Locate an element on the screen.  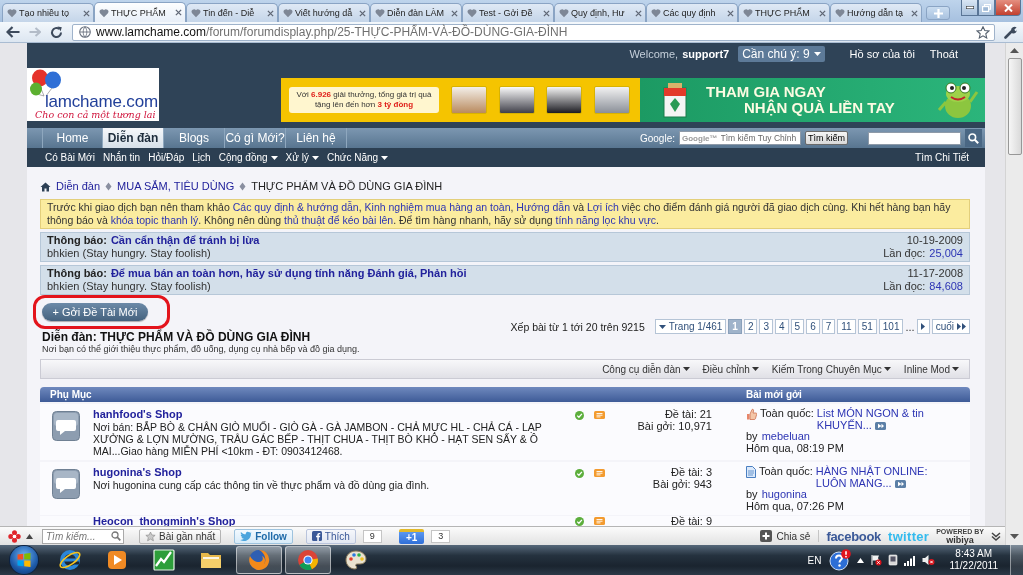
author-link: hugonina is located at coordinates (784, 495).